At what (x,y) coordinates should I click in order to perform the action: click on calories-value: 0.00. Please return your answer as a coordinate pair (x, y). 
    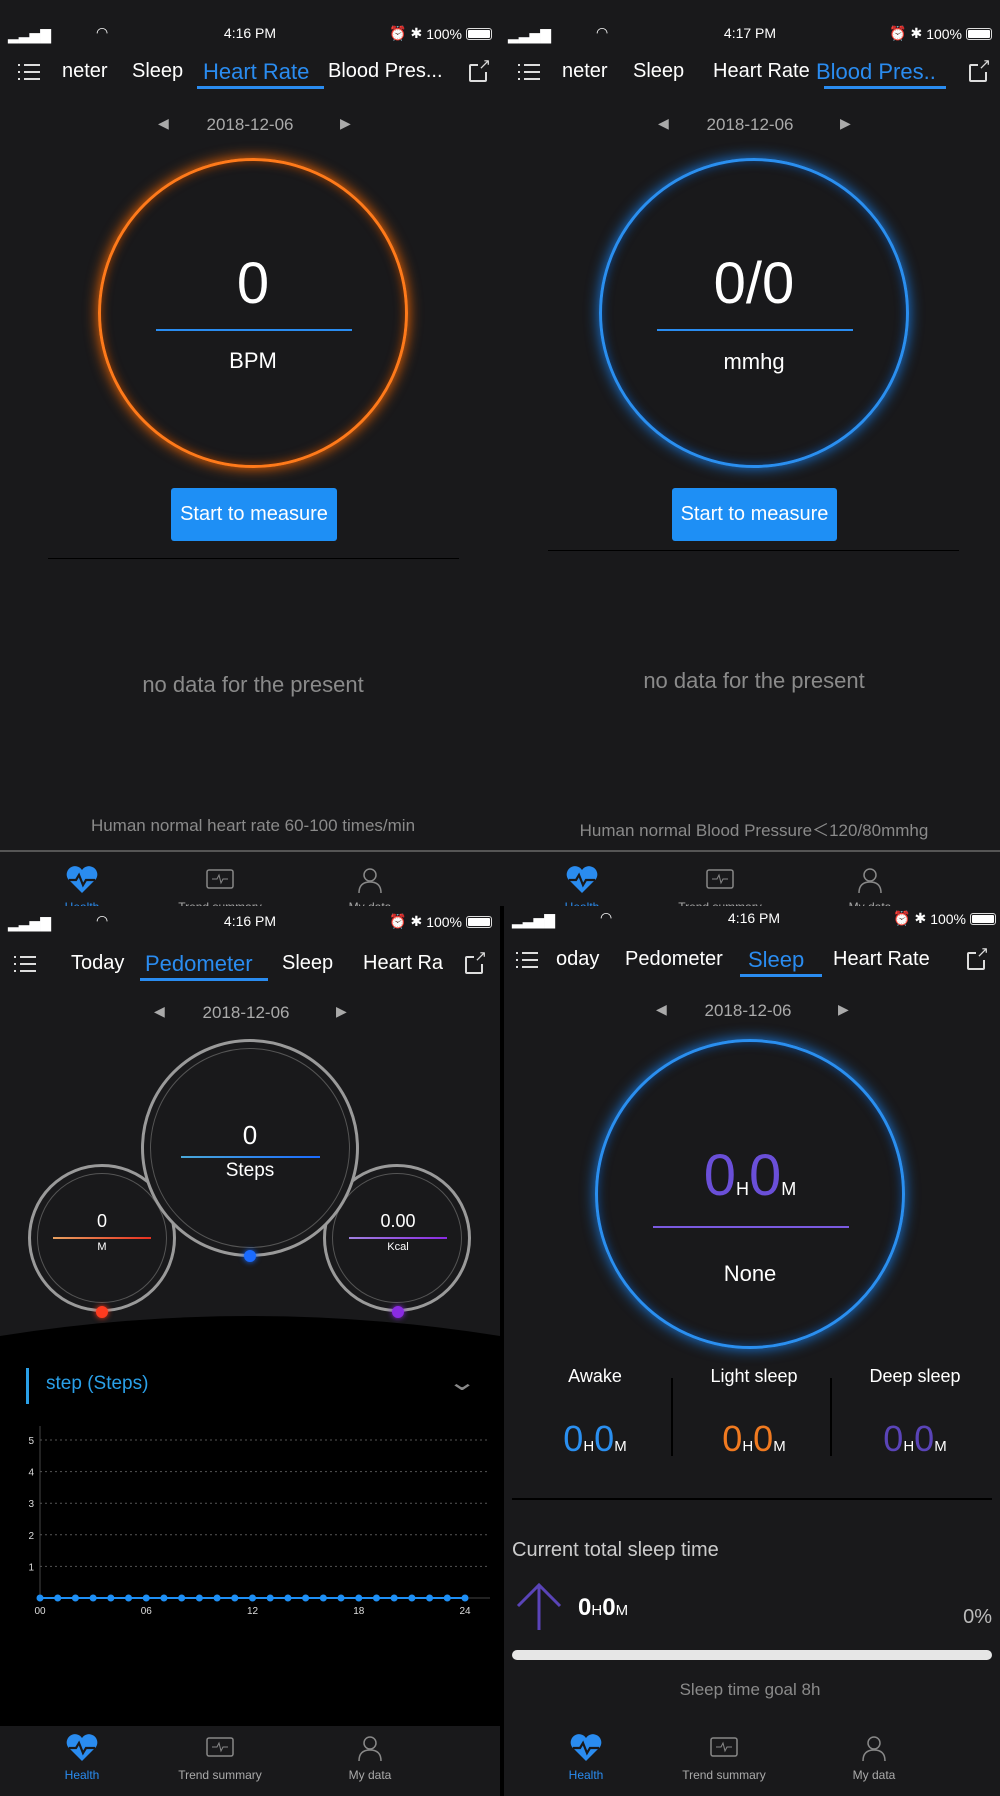
    Looking at the image, I should click on (398, 1221).